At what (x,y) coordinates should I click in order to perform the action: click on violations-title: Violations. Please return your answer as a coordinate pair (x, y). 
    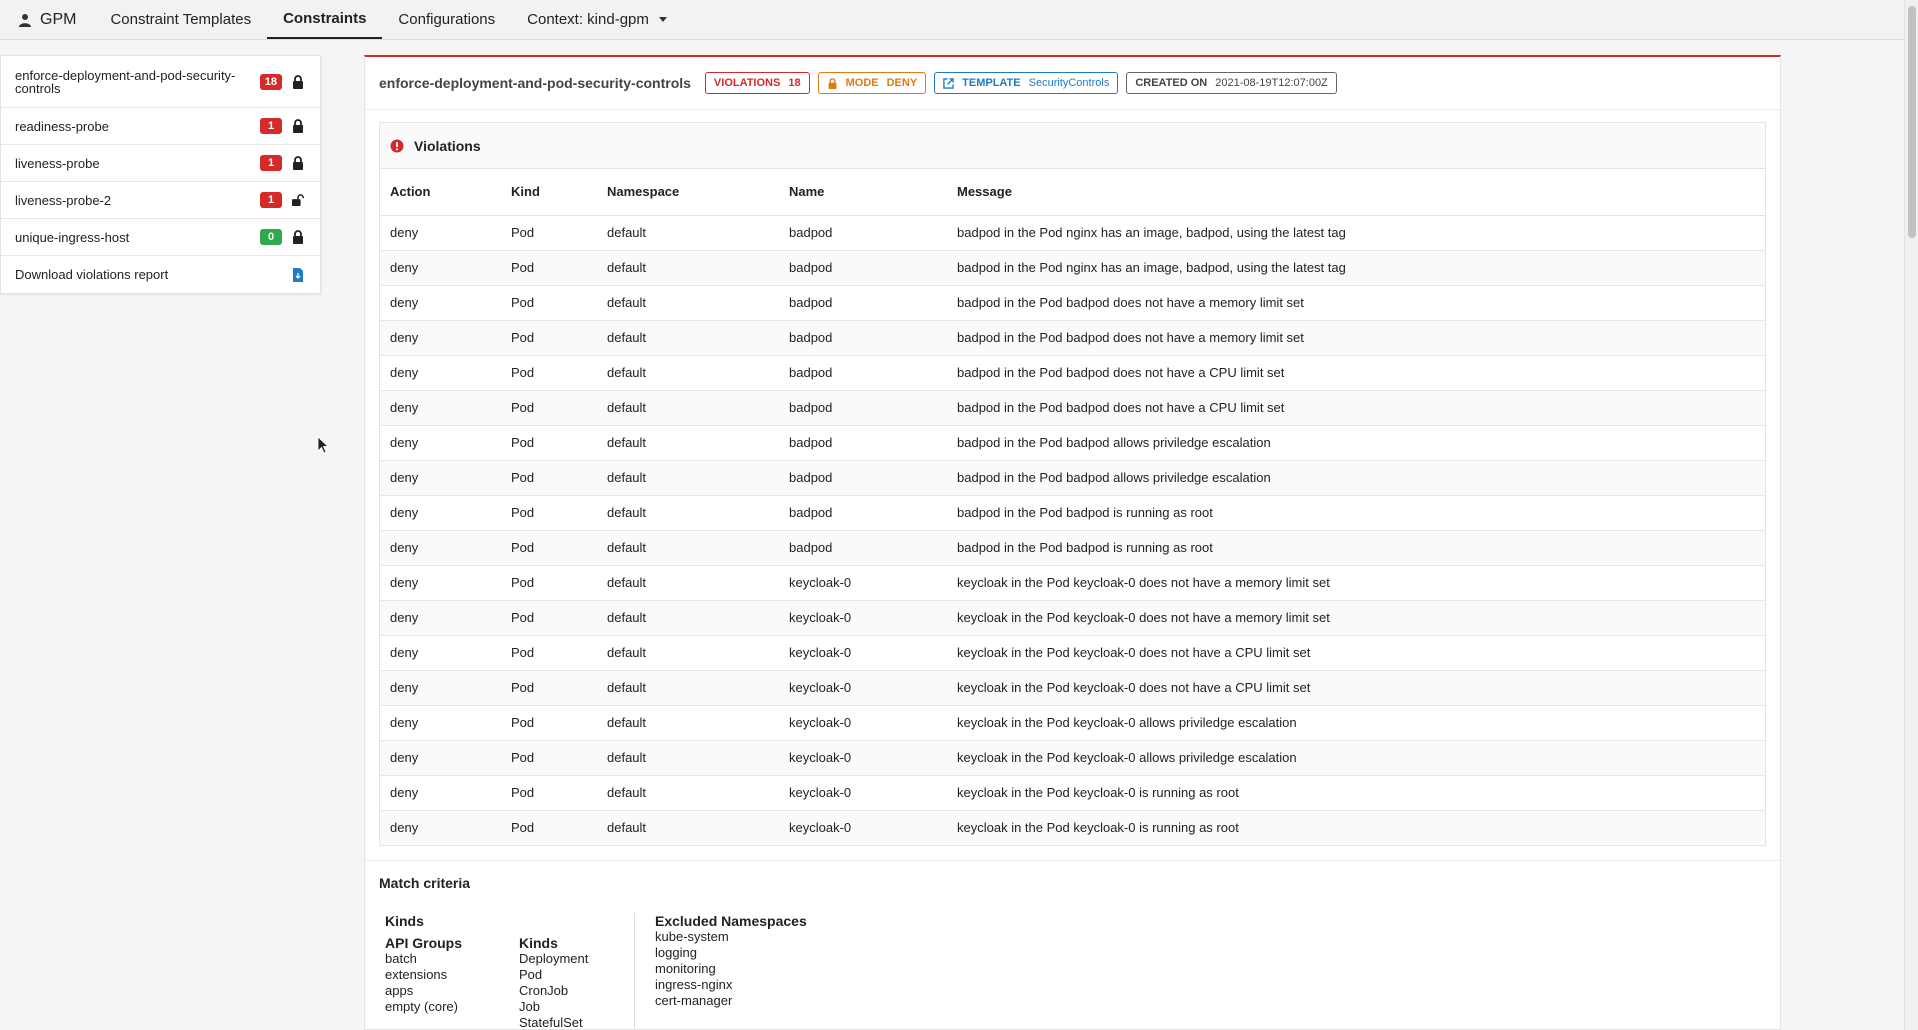
    Looking at the image, I should click on (447, 145).